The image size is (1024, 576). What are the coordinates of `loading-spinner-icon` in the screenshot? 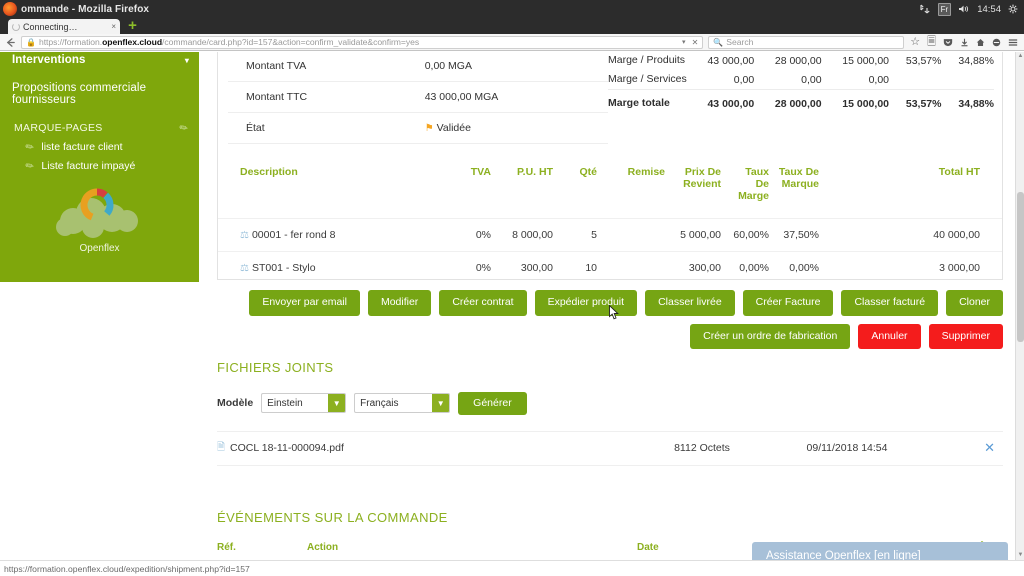 It's located at (16, 26).